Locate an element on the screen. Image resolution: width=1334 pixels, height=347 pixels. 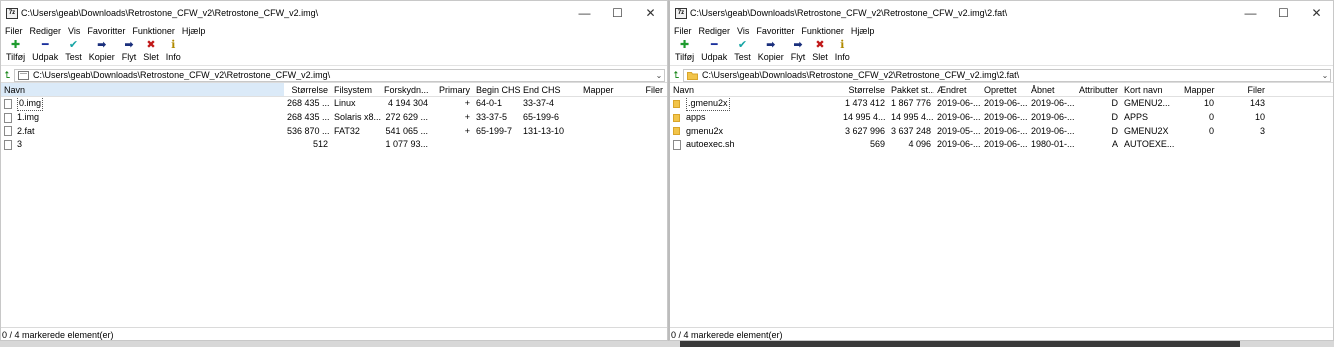
column-header-modified: Ændret is located at coordinates (957, 89).